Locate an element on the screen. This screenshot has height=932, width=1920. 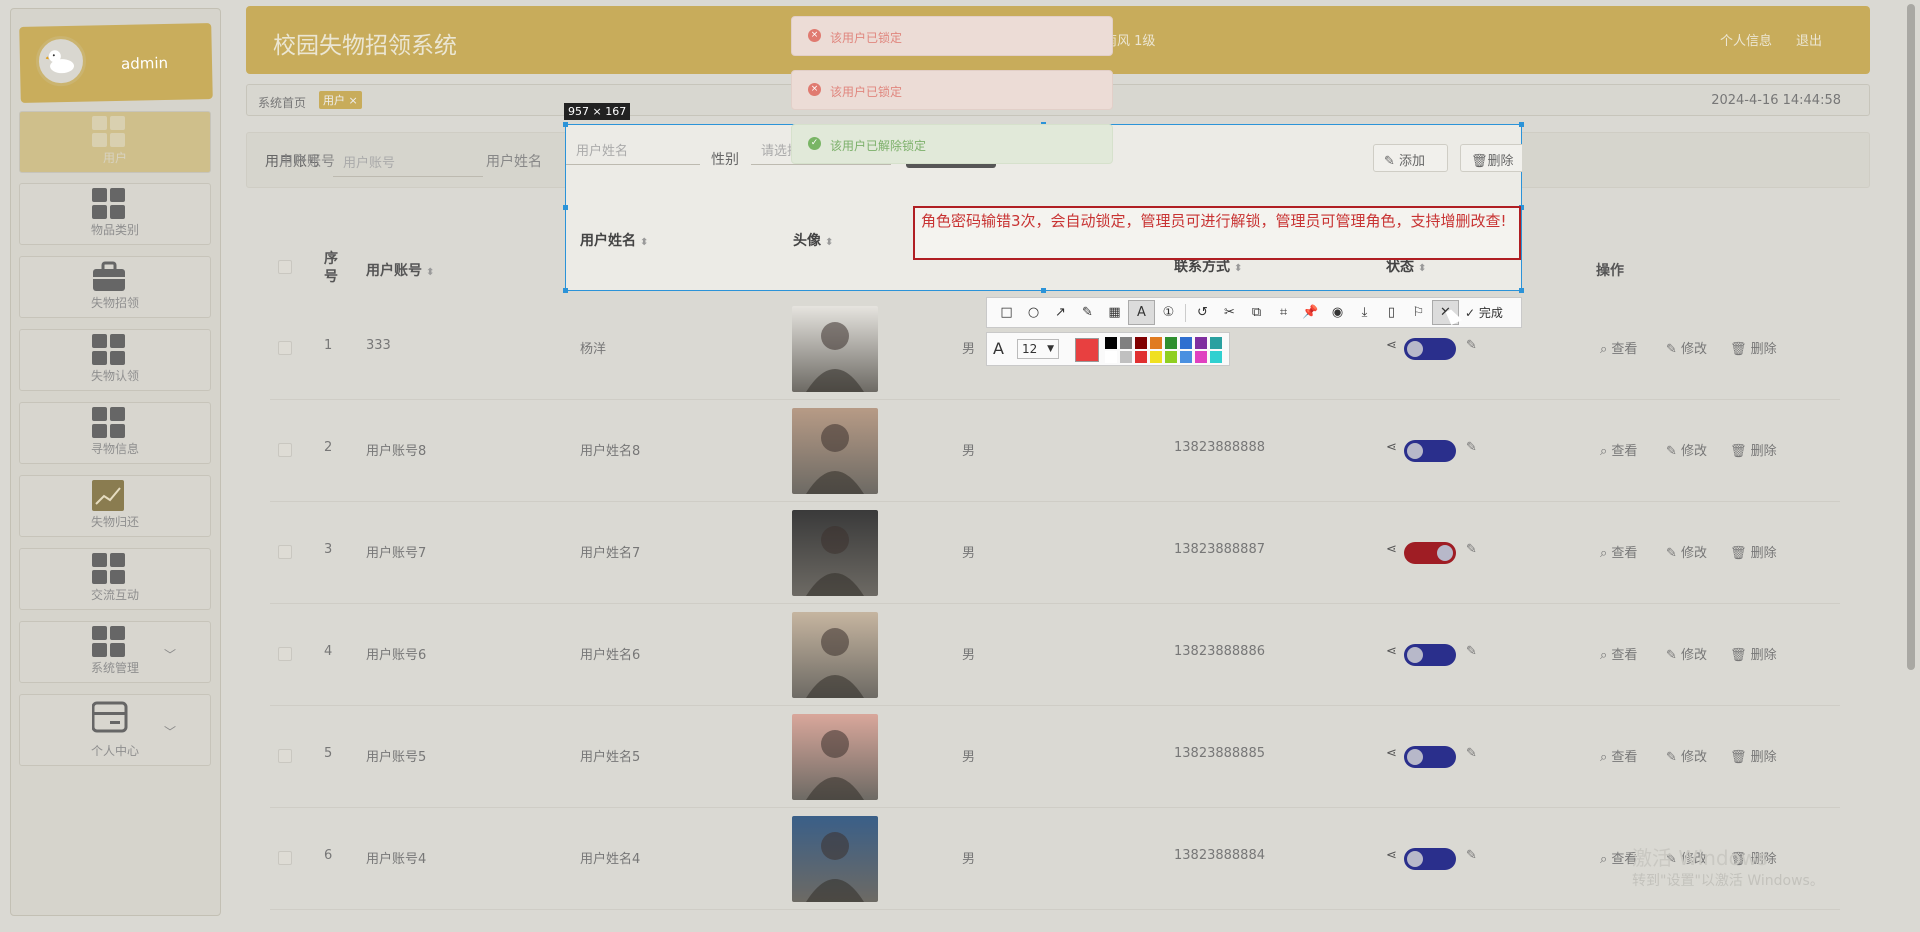
ellipse-icon: ○ is located at coordinates (1033, 312).